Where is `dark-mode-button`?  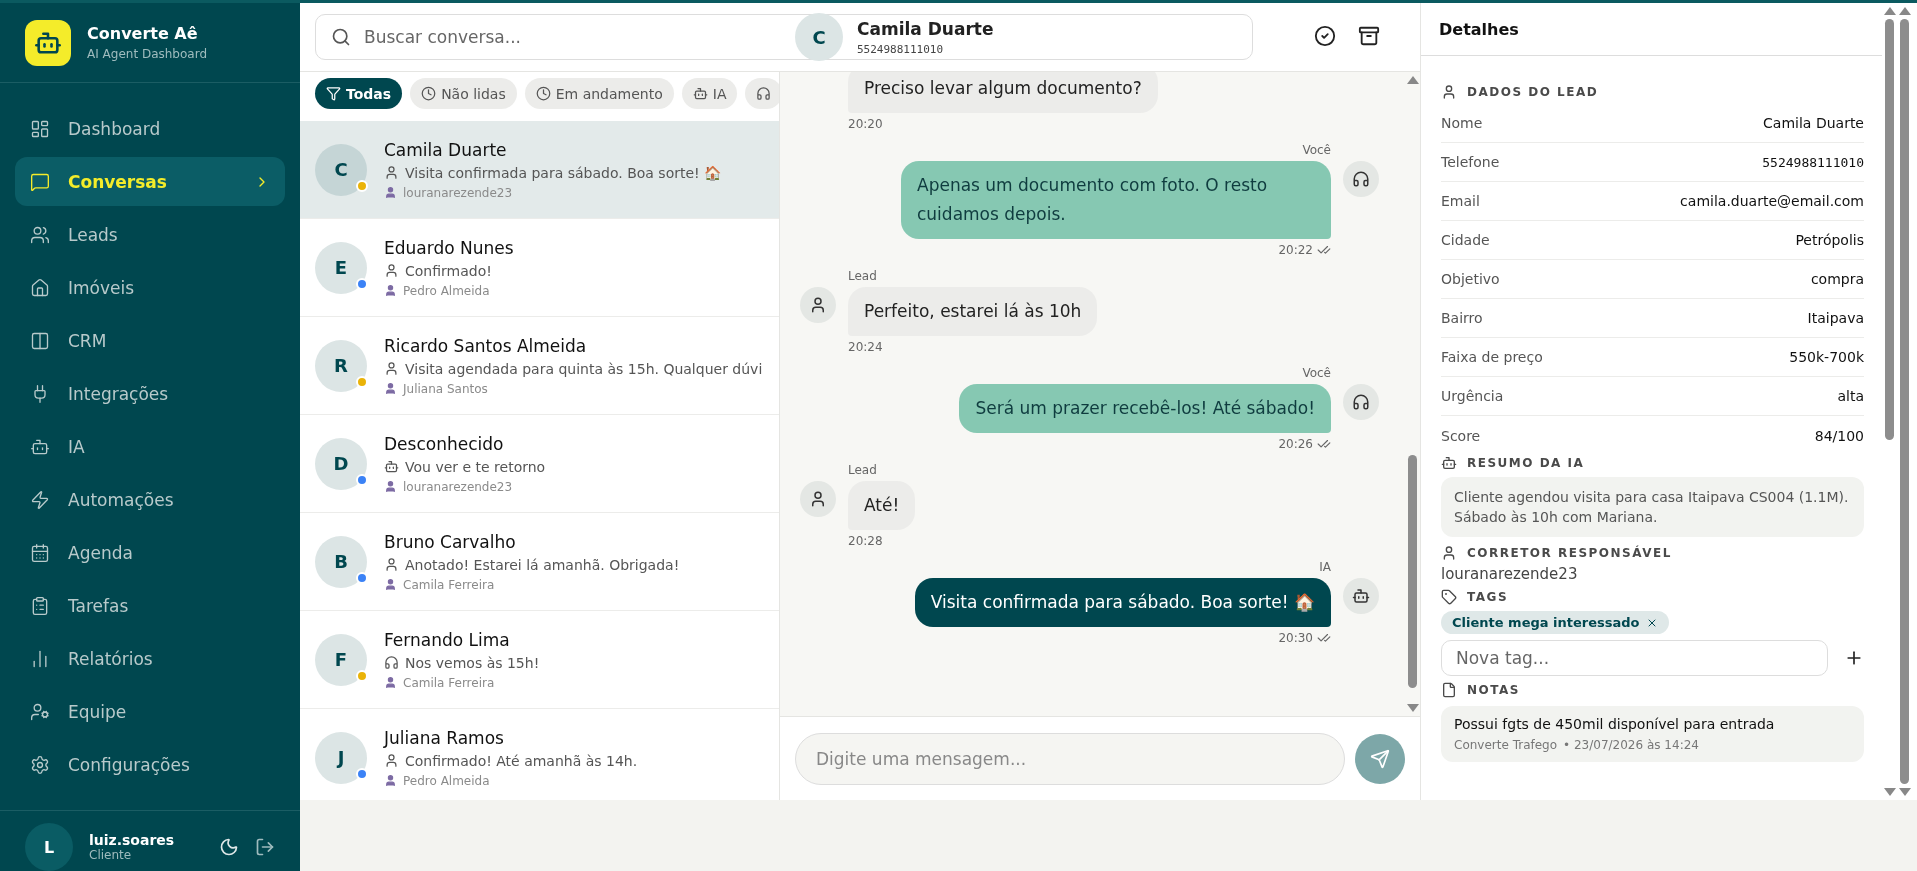
dark-mode-button is located at coordinates (229, 847).